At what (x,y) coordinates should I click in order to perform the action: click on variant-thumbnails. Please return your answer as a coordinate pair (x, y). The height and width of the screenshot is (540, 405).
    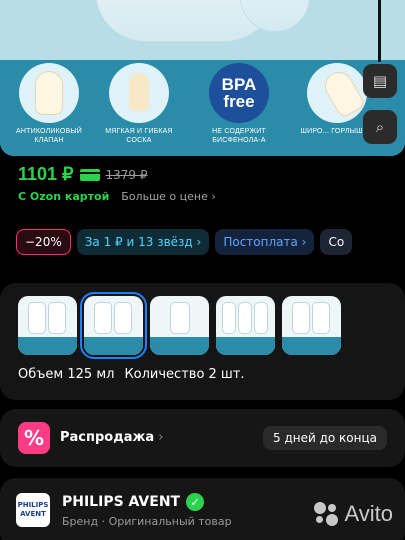
    Looking at the image, I should click on (179, 325).